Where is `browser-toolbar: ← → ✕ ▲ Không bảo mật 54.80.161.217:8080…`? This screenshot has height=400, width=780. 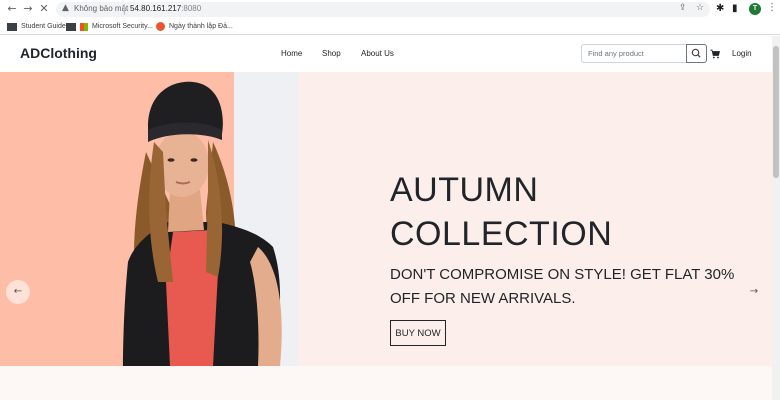
browser-toolbar: ← → ✕ ▲ Không bảo mật 54.80.161.217:8080… is located at coordinates (390, 9).